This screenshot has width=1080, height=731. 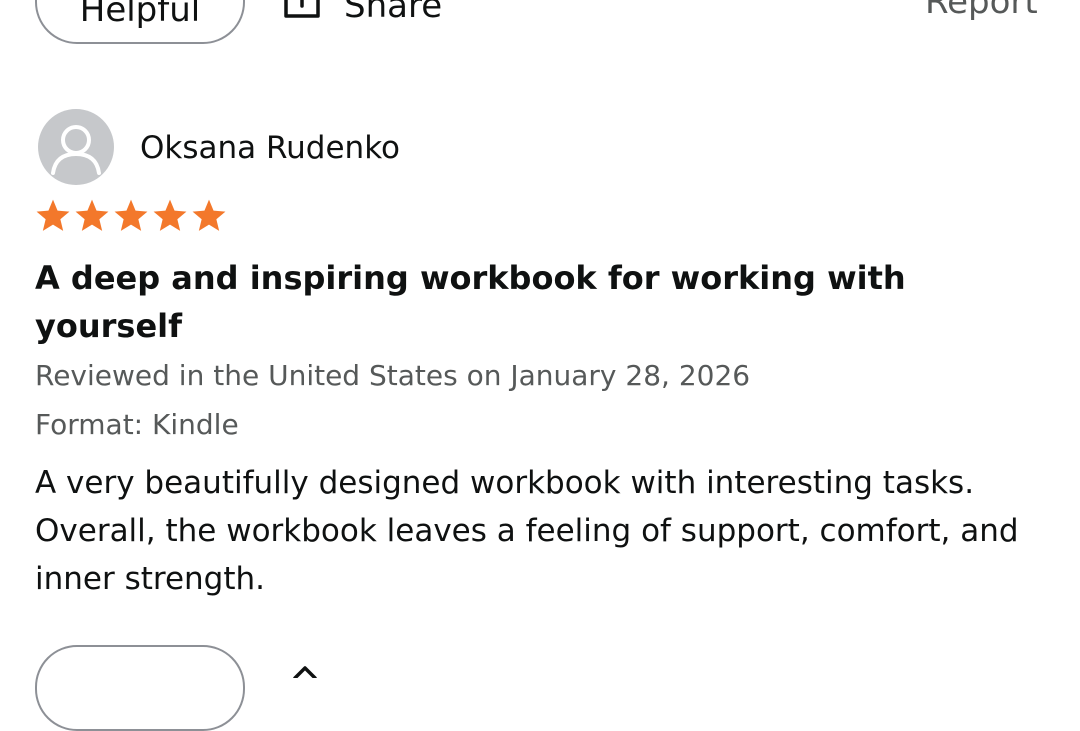 What do you see at coordinates (76, 155) in the screenshot?
I see `person-silhouette-icon` at bounding box center [76, 155].